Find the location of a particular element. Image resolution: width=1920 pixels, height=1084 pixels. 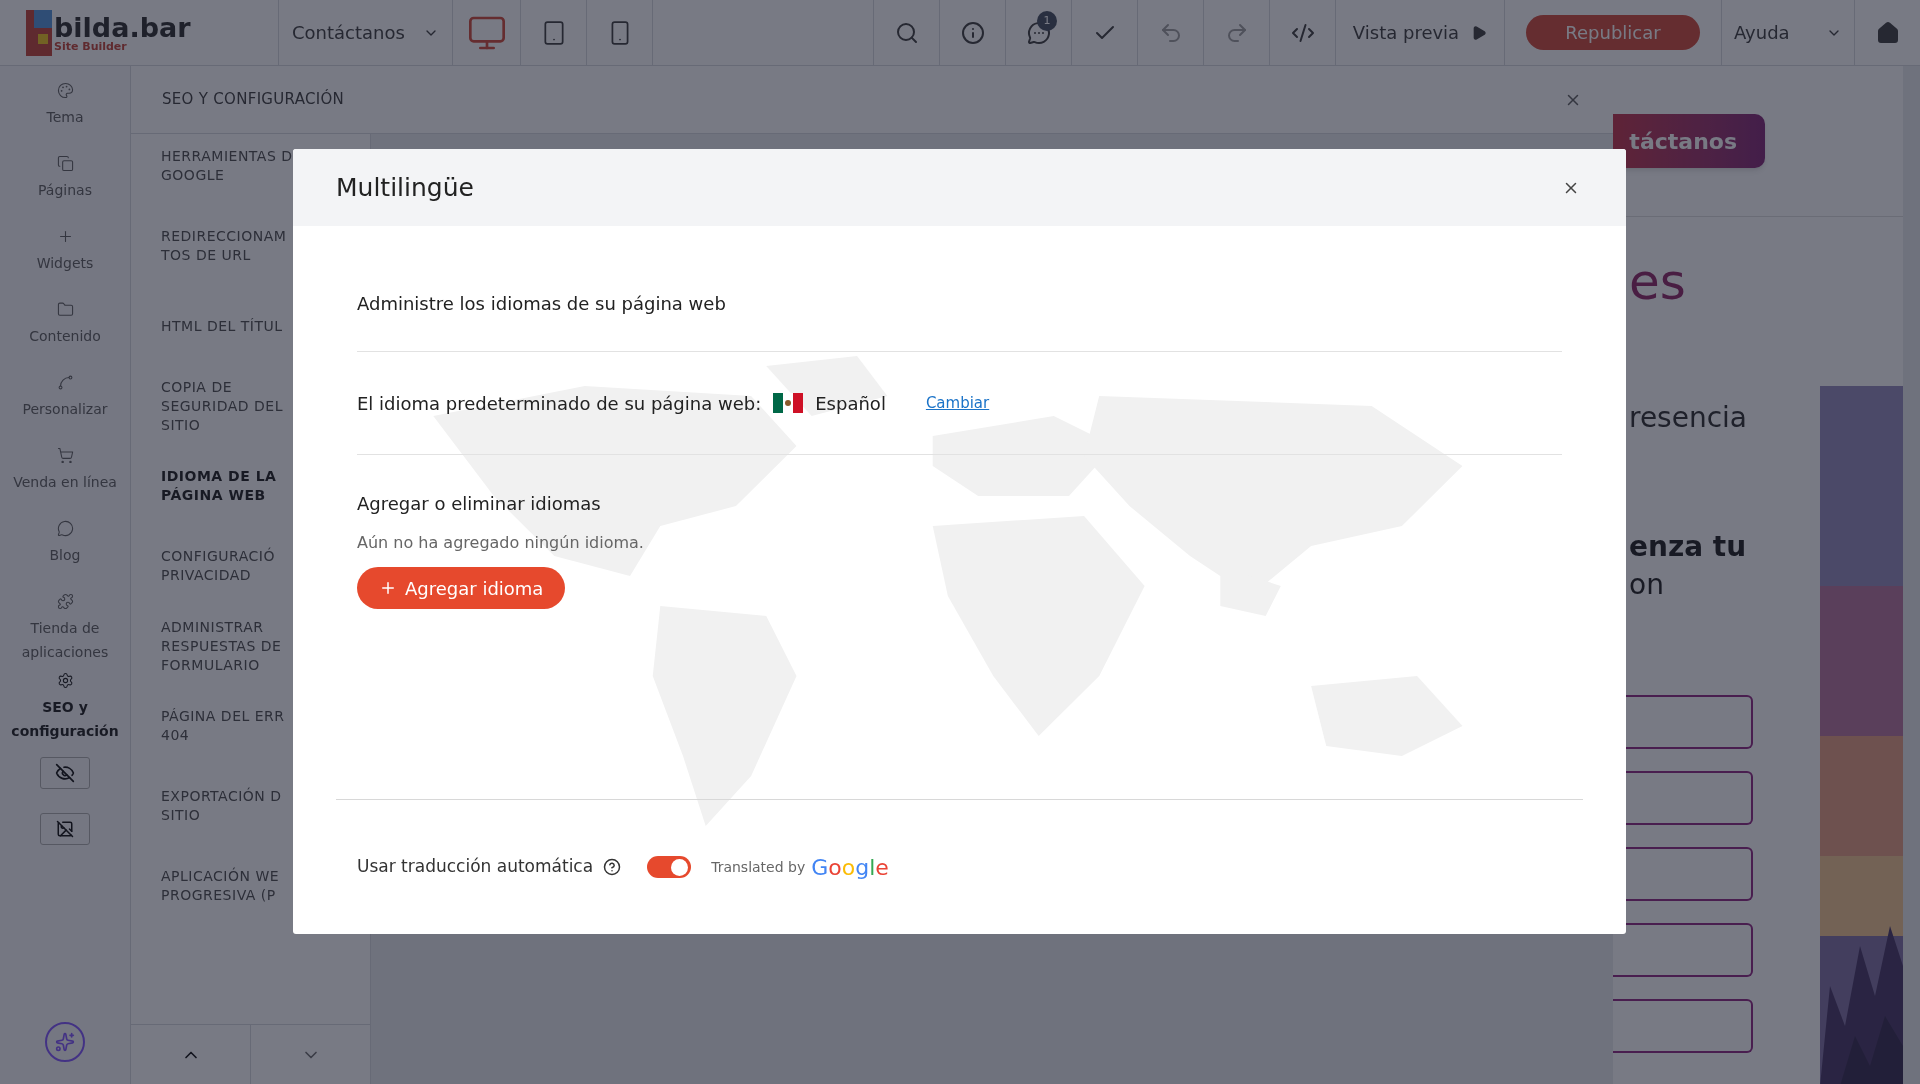

body-text: enza tu is located at coordinates (1688, 547).